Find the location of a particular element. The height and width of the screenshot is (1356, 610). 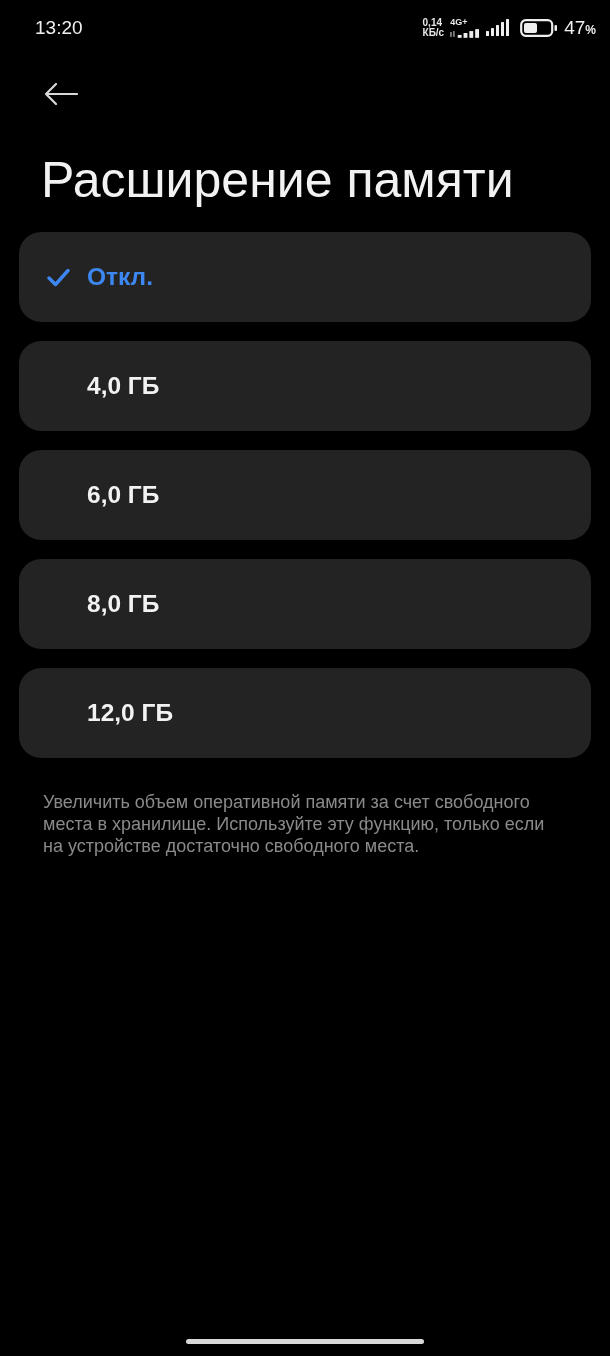

network-speed-unit: КБ/с is located at coordinates (433, 32).